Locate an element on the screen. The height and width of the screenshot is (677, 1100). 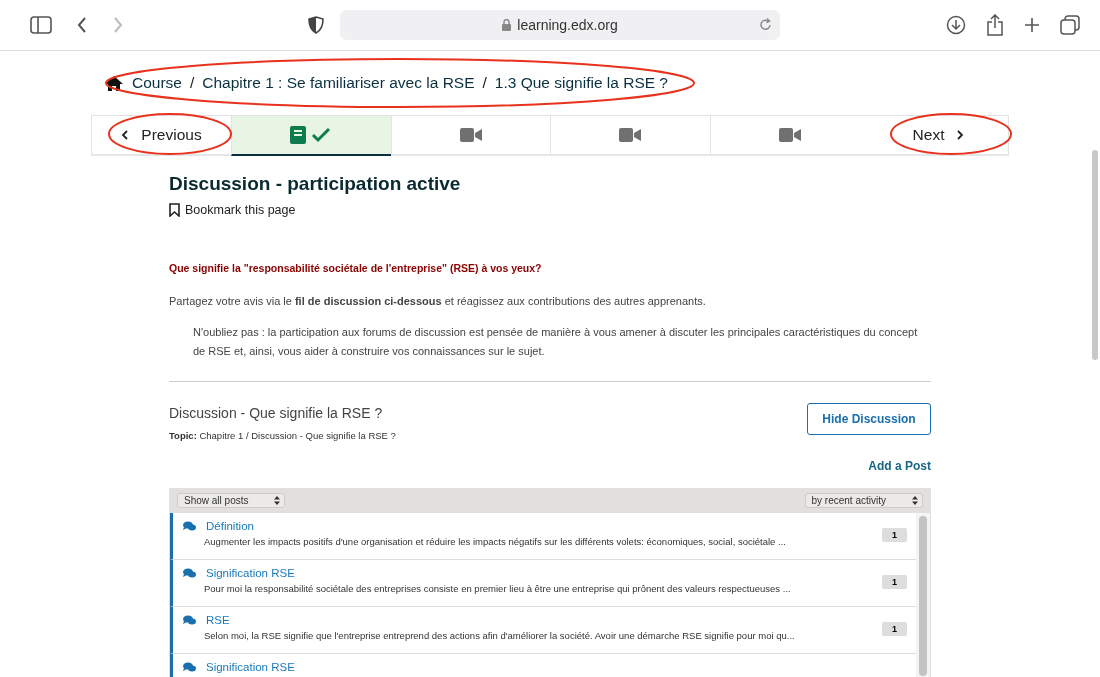
share-icon is located at coordinates (995, 25).